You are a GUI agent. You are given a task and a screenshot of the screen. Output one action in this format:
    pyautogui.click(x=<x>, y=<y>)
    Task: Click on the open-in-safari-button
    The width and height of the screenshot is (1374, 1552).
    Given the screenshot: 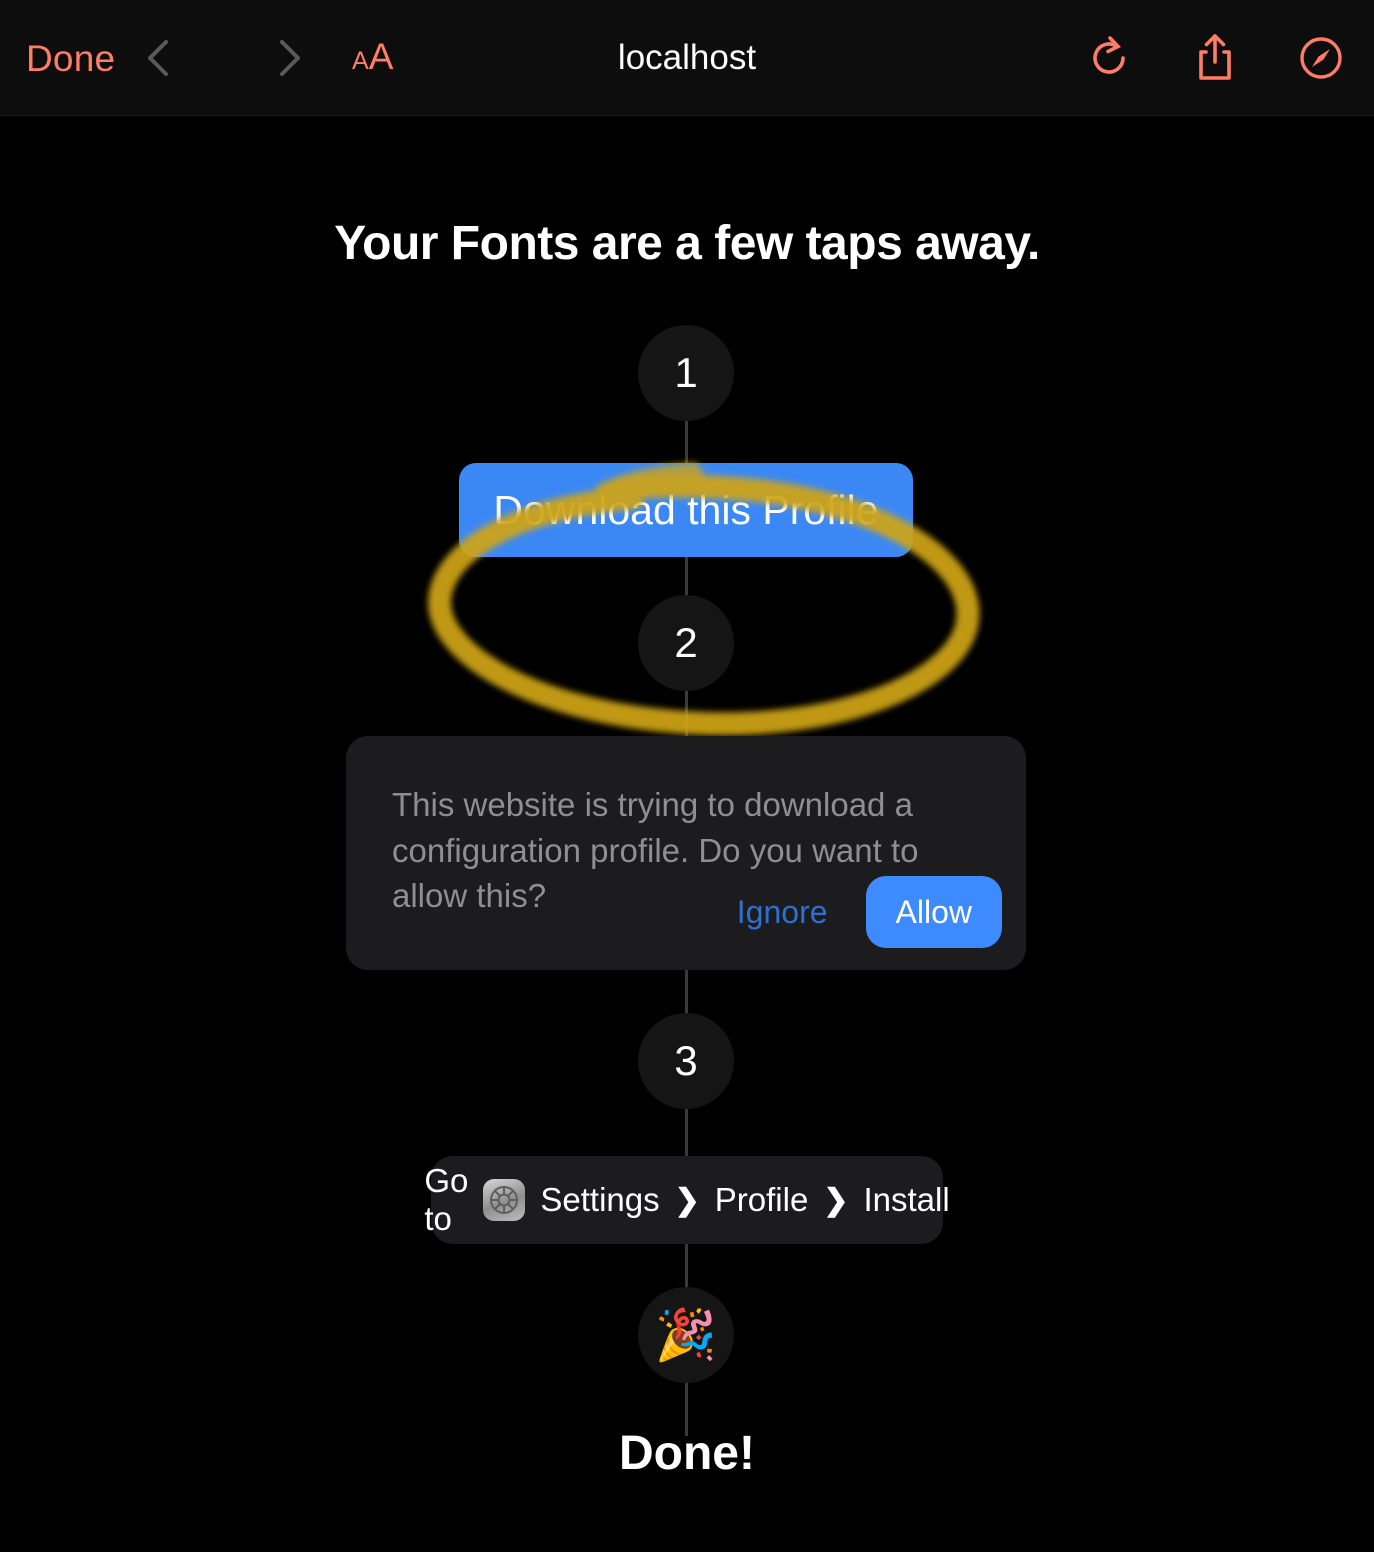 What is the action you would take?
    pyautogui.click(x=1321, y=58)
    